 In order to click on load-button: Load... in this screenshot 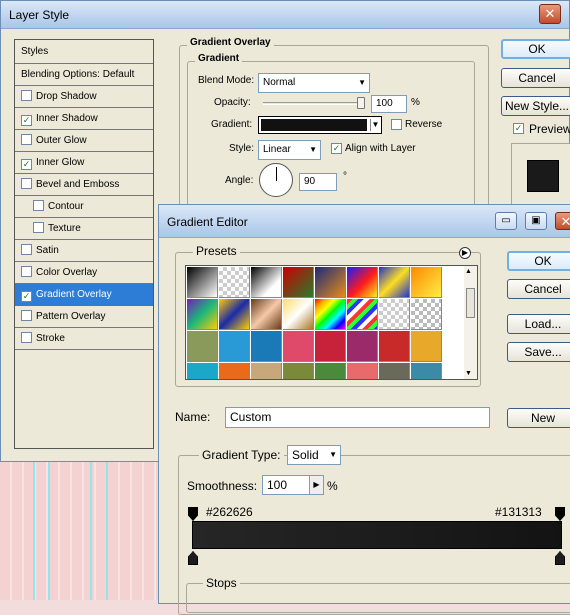, I will do `click(538, 324)`.